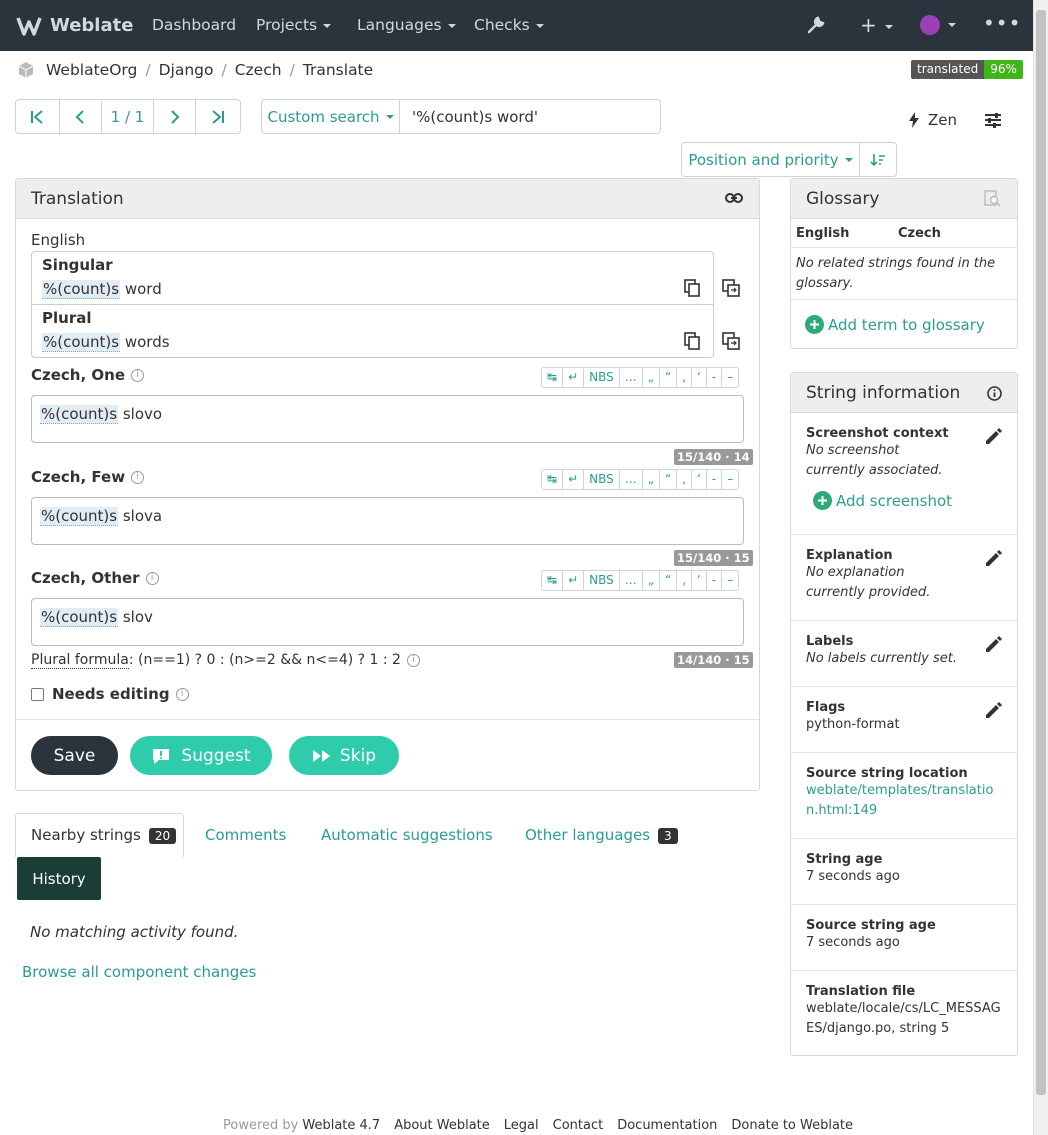 The image size is (1048, 1135). I want to click on add-screenshot-button: Add screenshot, so click(882, 500).